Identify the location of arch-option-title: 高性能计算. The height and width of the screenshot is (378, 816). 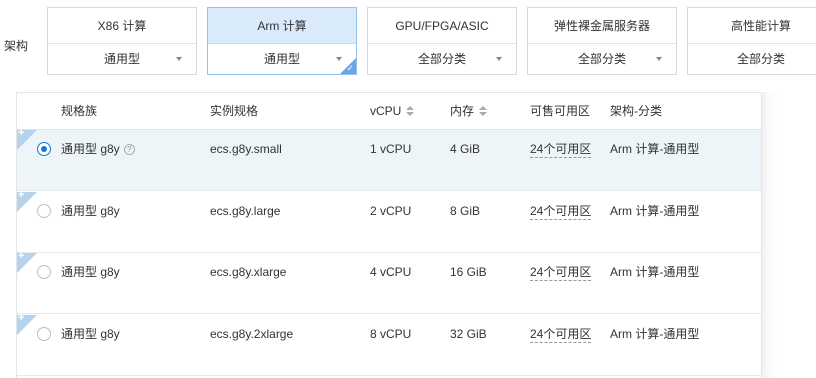
(752, 26).